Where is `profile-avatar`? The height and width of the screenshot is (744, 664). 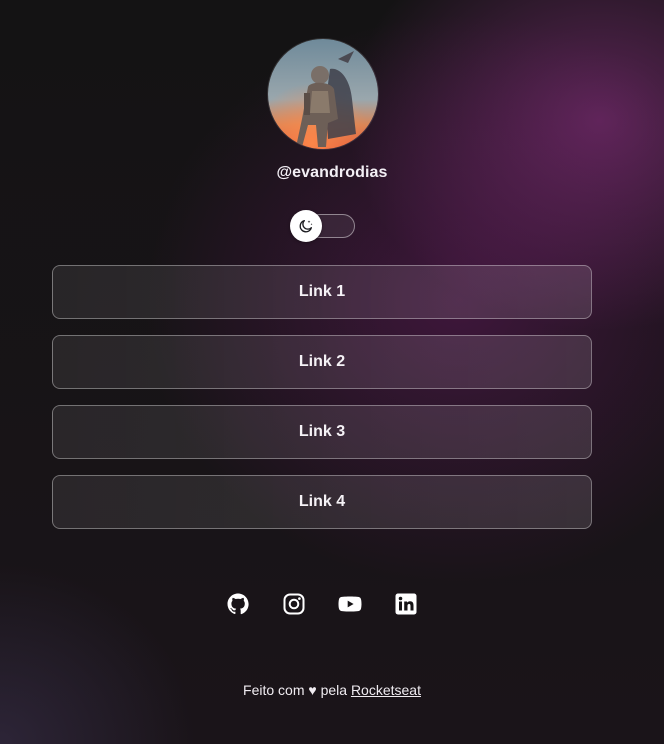 profile-avatar is located at coordinates (323, 94).